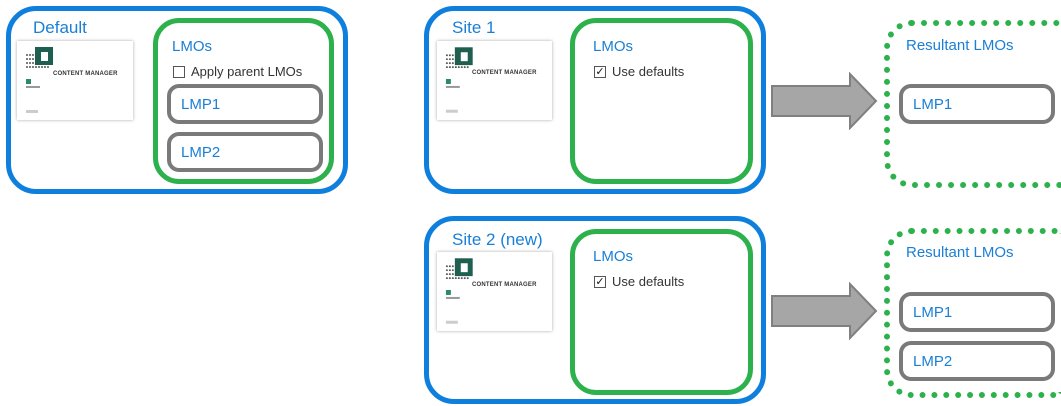 The image size is (1061, 406). Describe the element at coordinates (977, 361) in the screenshot. I see `result2-lmp-2: LMP2` at that location.